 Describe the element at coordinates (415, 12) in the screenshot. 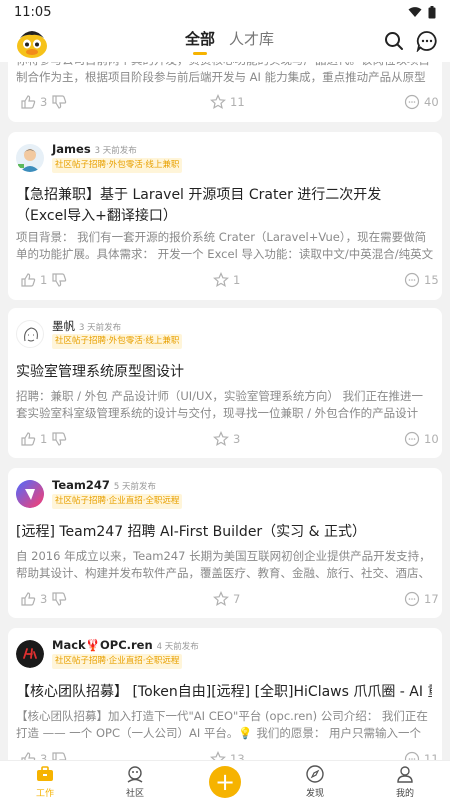

I see `wifi-icon` at that location.